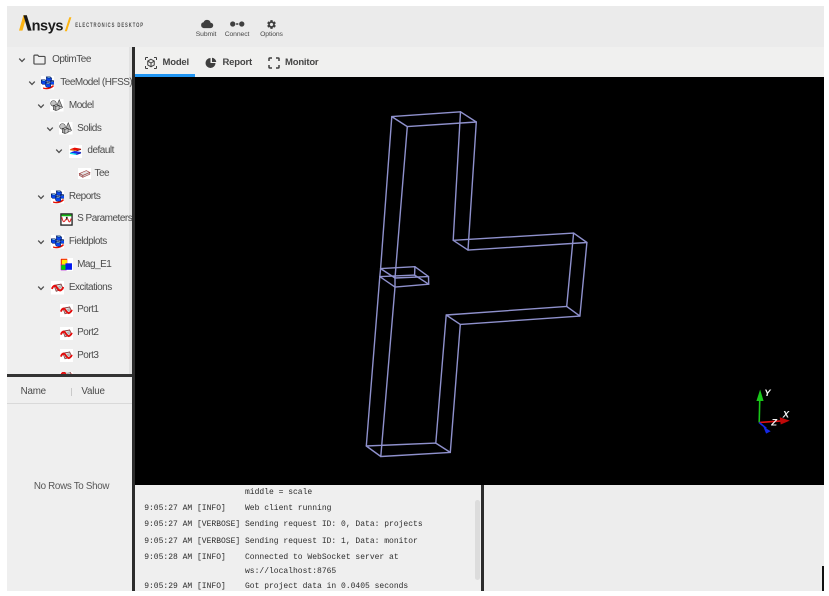 The width and height of the screenshot is (829, 596). What do you see at coordinates (48, 27) in the screenshot?
I see `svg-text: nsys` at bounding box center [48, 27].